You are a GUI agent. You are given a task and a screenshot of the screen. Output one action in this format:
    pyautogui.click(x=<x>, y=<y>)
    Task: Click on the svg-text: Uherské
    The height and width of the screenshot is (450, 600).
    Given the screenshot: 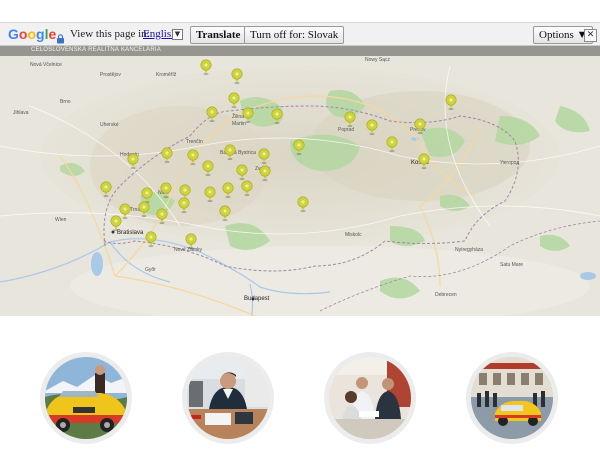 What is the action you would take?
    pyautogui.click(x=109, y=125)
    